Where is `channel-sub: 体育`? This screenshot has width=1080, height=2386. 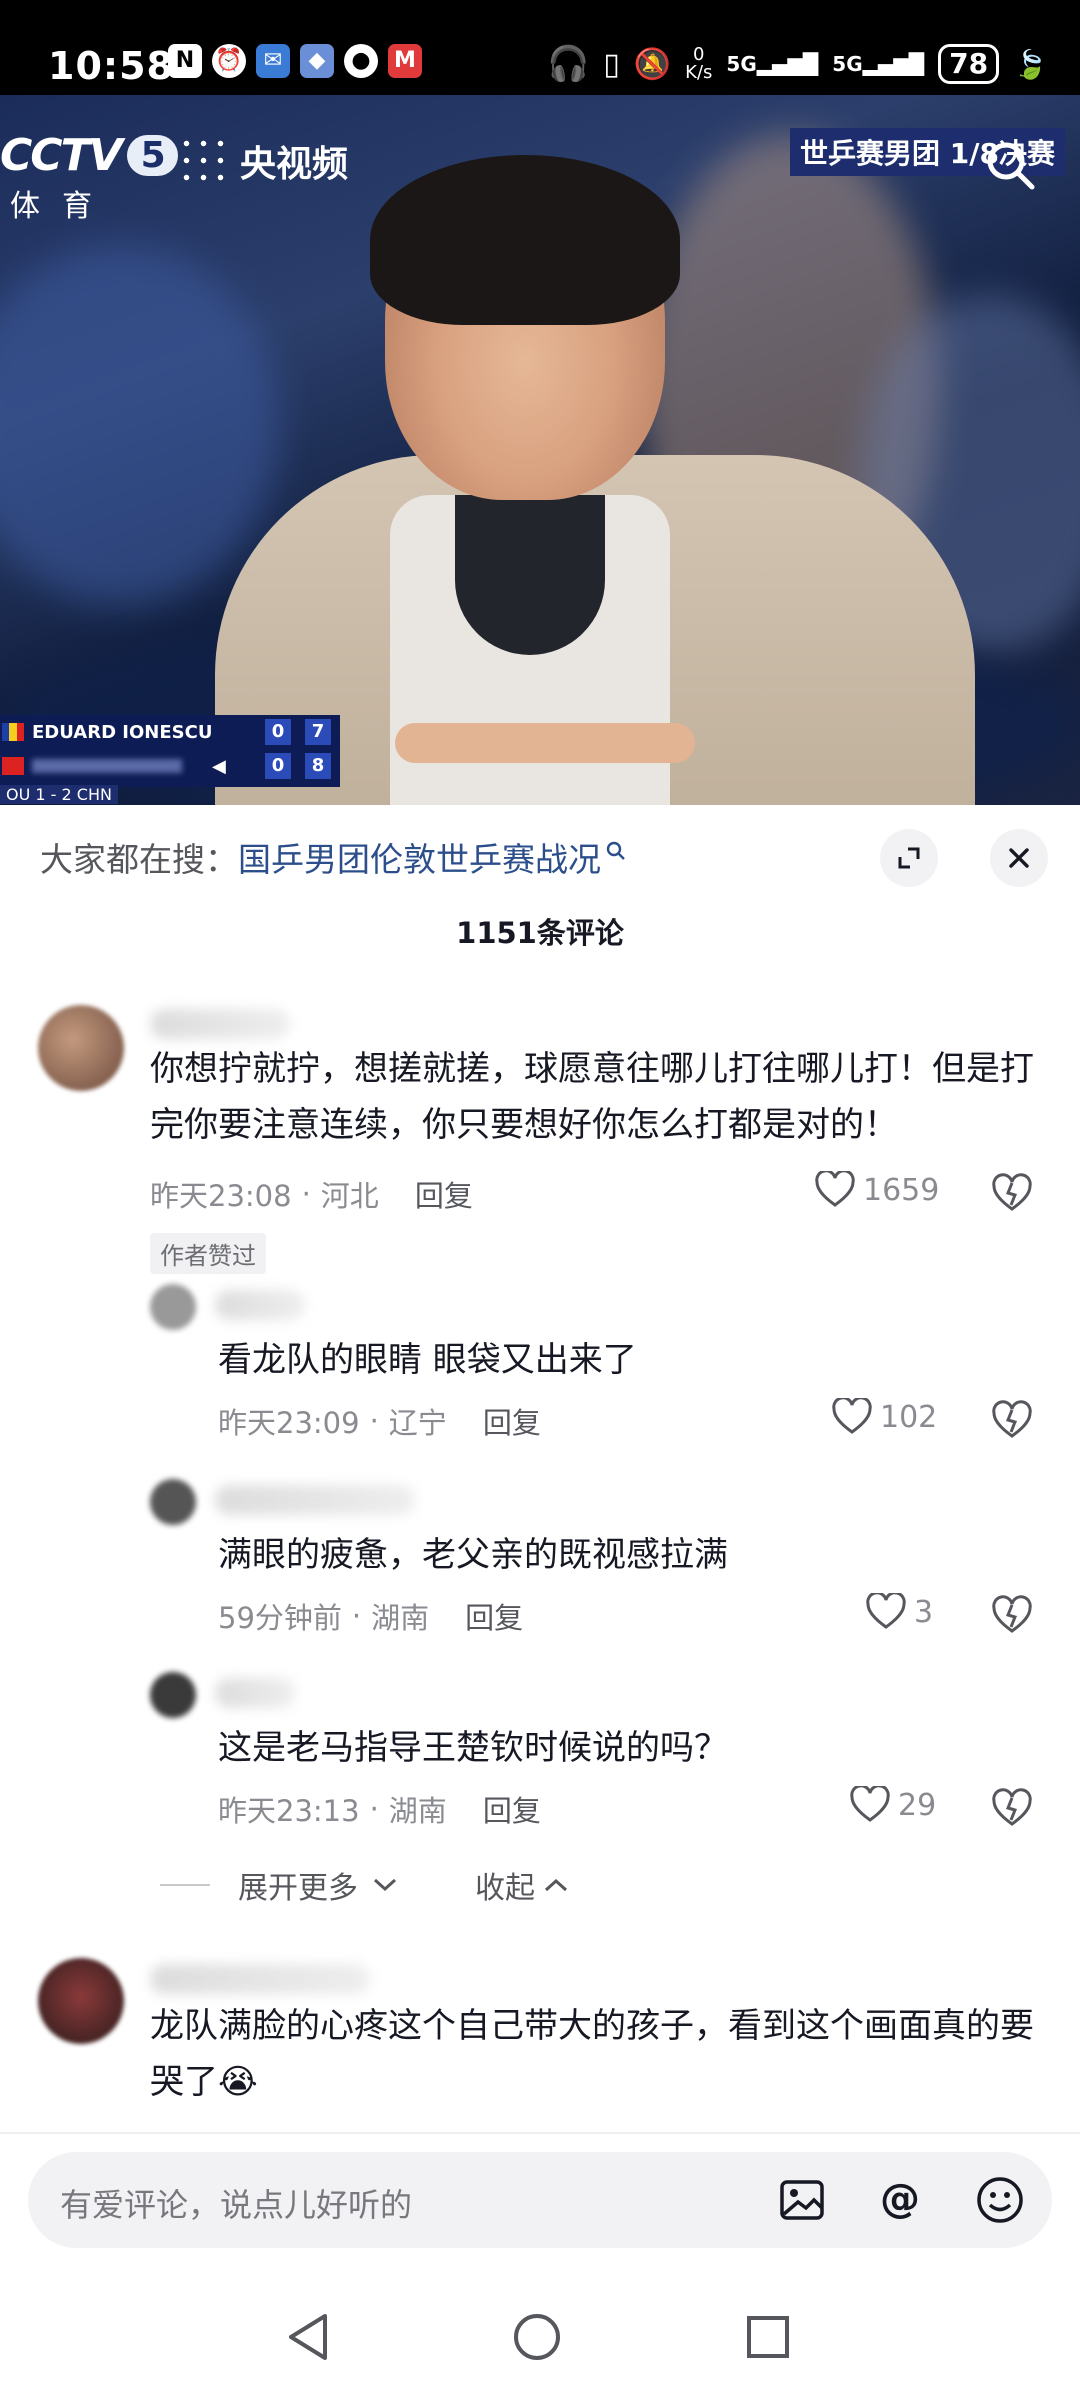 channel-sub: 体育 is located at coordinates (62, 206).